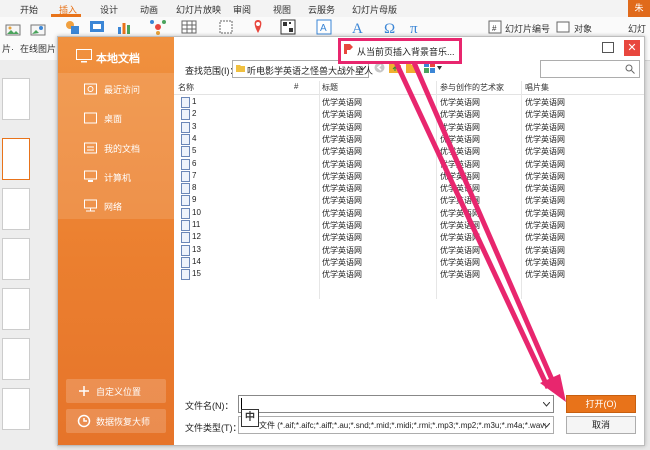  Describe the element at coordinates (72, 27) in the screenshot. I see `shape-icon` at that location.